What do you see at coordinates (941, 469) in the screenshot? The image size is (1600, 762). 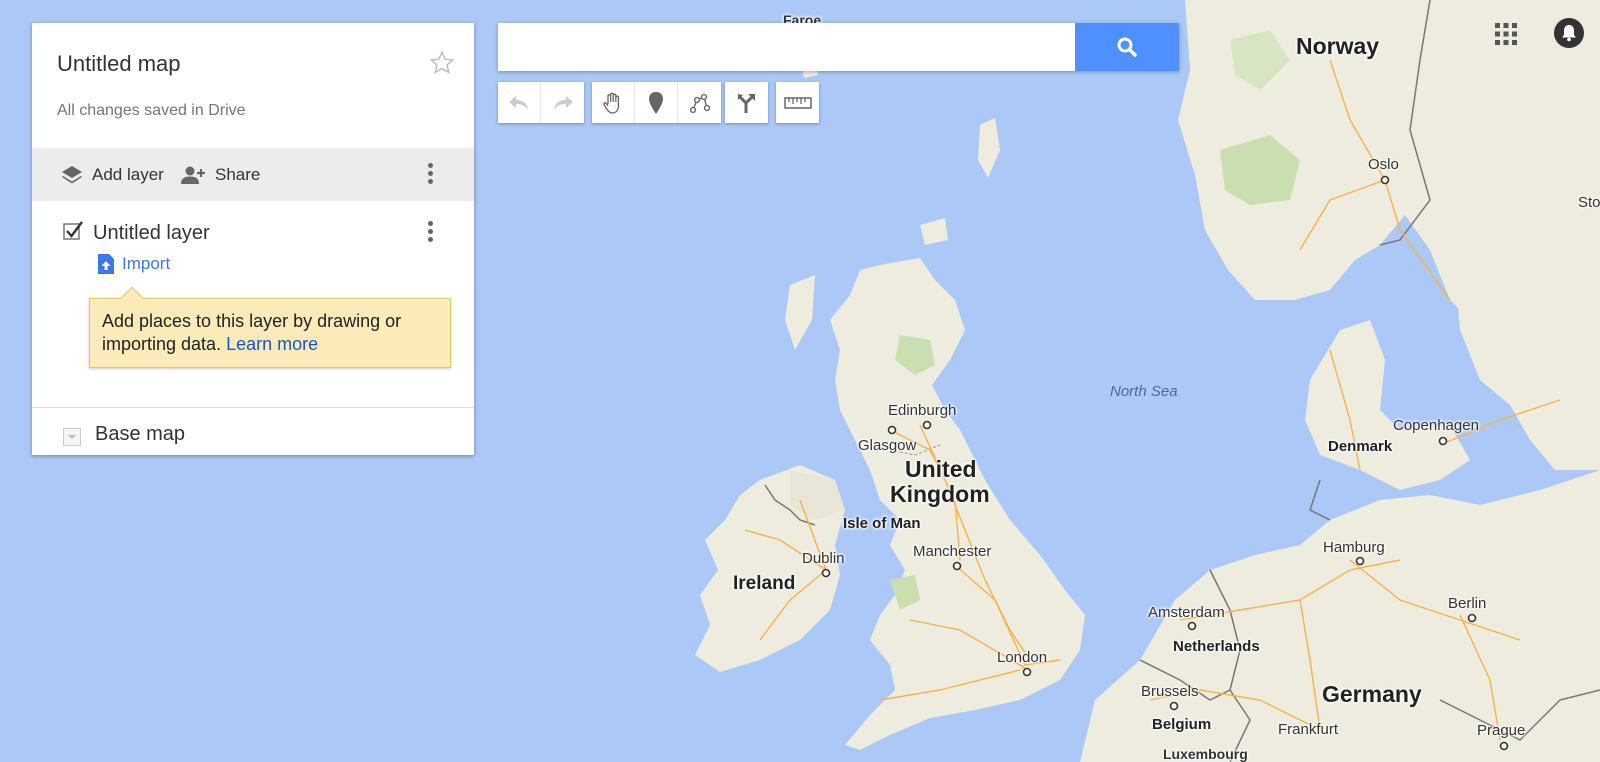 I see `map-label-united: United` at bounding box center [941, 469].